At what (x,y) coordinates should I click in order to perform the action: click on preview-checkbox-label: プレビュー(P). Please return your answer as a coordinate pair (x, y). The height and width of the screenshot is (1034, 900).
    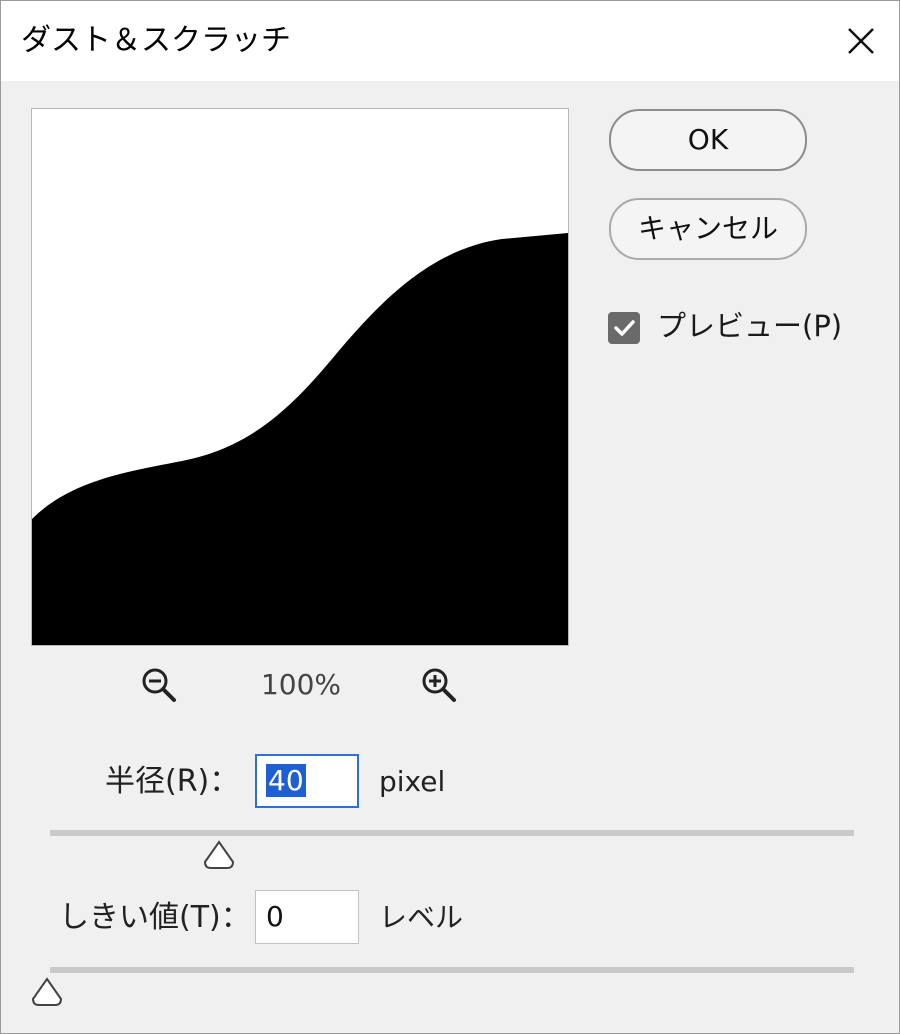
    Looking at the image, I should click on (749, 326).